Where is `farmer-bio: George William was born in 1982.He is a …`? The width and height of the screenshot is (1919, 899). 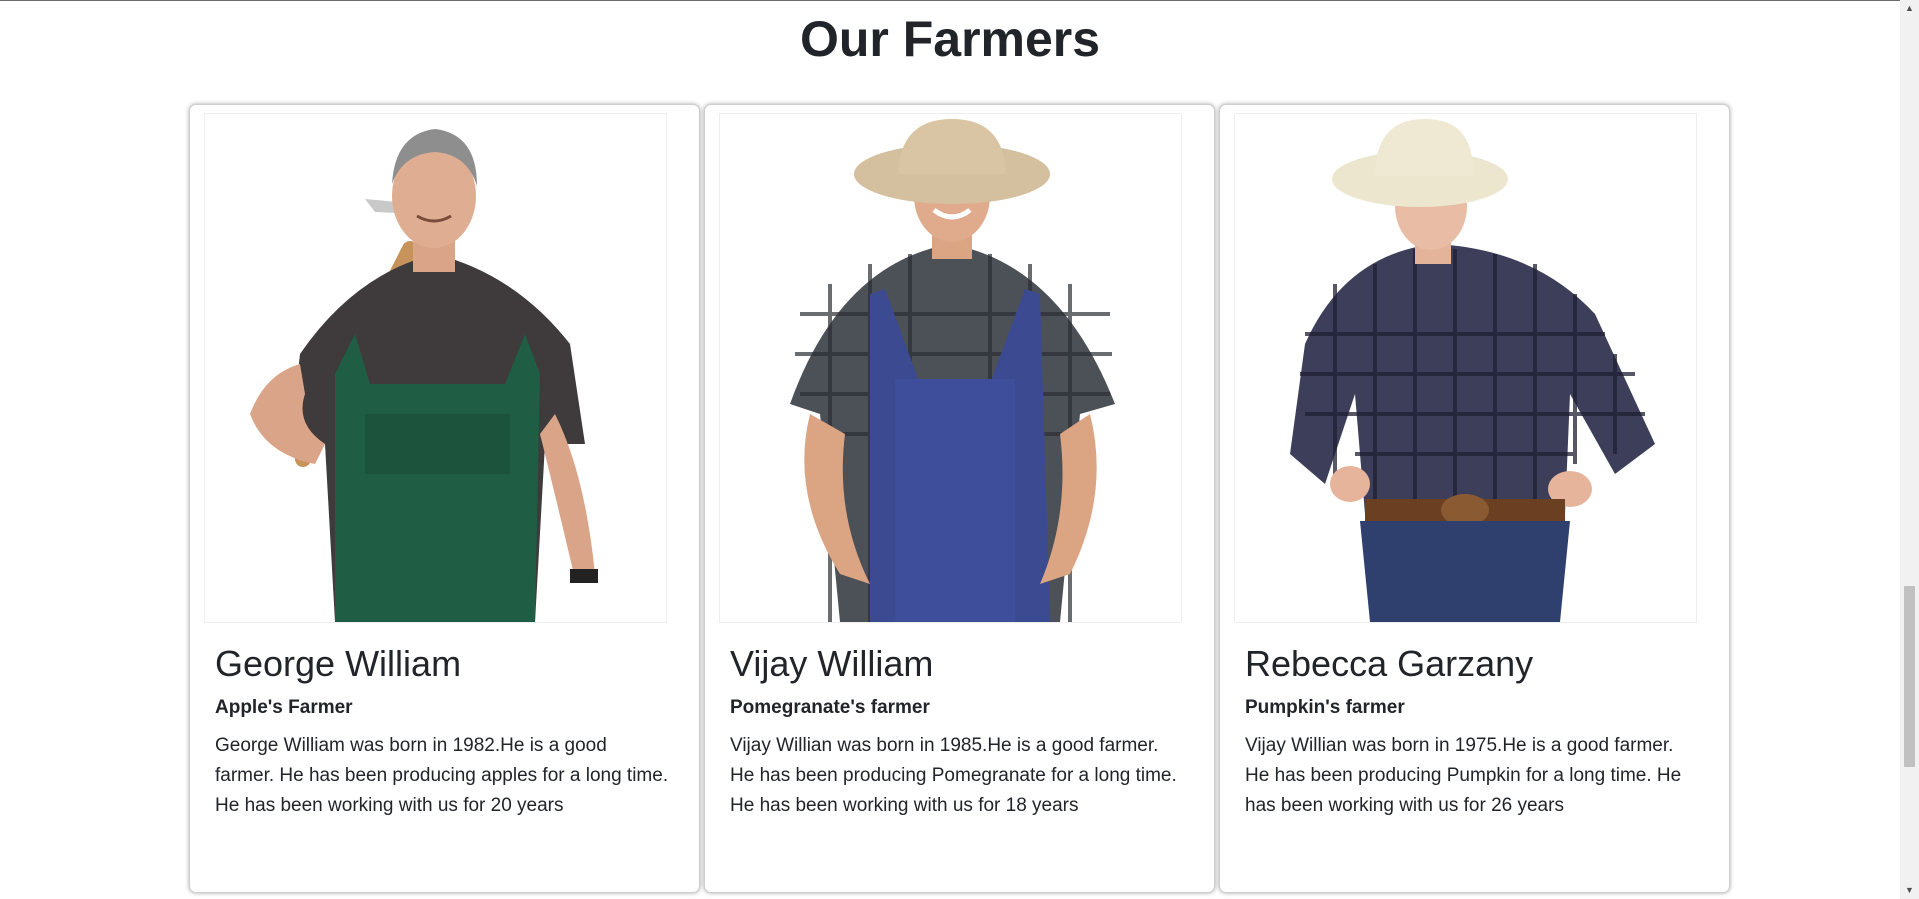
farmer-bio: George William was born in 1982.He is a … is located at coordinates (442, 775).